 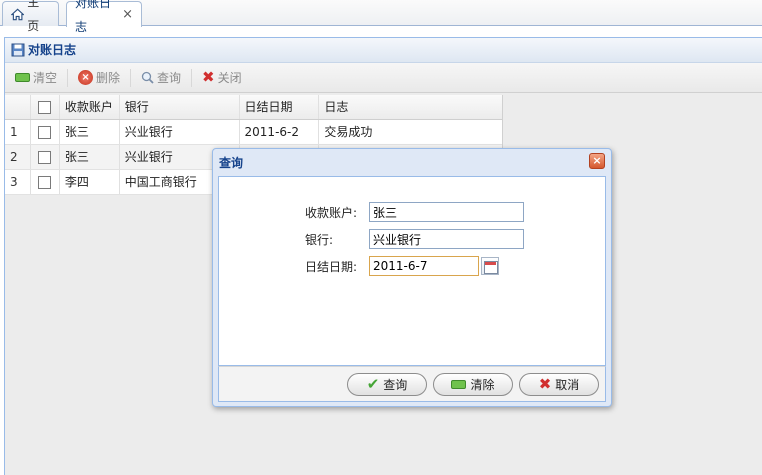 I want to click on row-account: 李四, so click(x=90, y=182).